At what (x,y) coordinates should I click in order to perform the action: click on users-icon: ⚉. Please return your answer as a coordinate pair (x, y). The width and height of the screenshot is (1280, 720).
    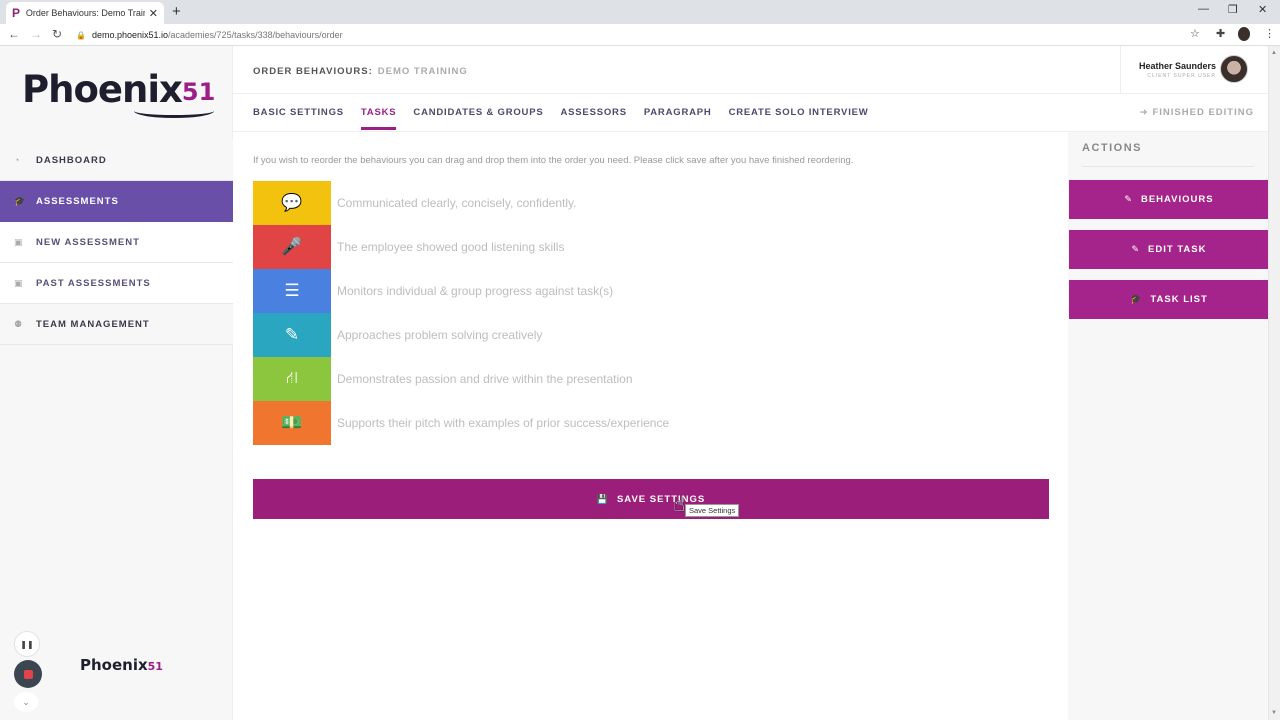
    Looking at the image, I should click on (18, 323).